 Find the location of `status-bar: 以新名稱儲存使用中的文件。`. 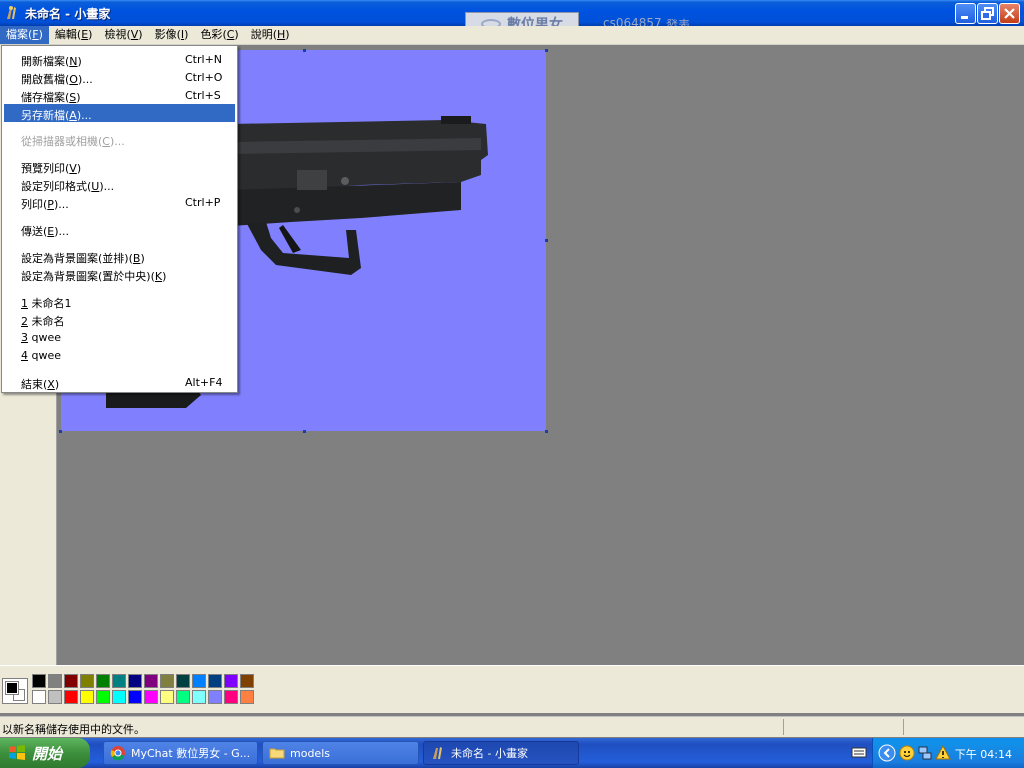

status-bar: 以新名稱儲存使用中的文件。 is located at coordinates (512, 726).